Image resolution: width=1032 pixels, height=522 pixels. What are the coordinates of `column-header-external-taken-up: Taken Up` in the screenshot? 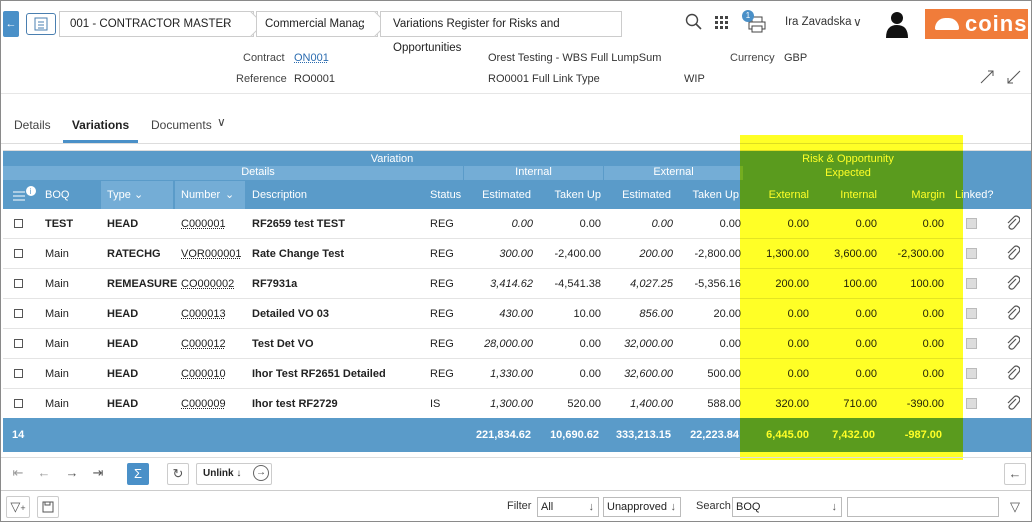 It's located at (705, 195).